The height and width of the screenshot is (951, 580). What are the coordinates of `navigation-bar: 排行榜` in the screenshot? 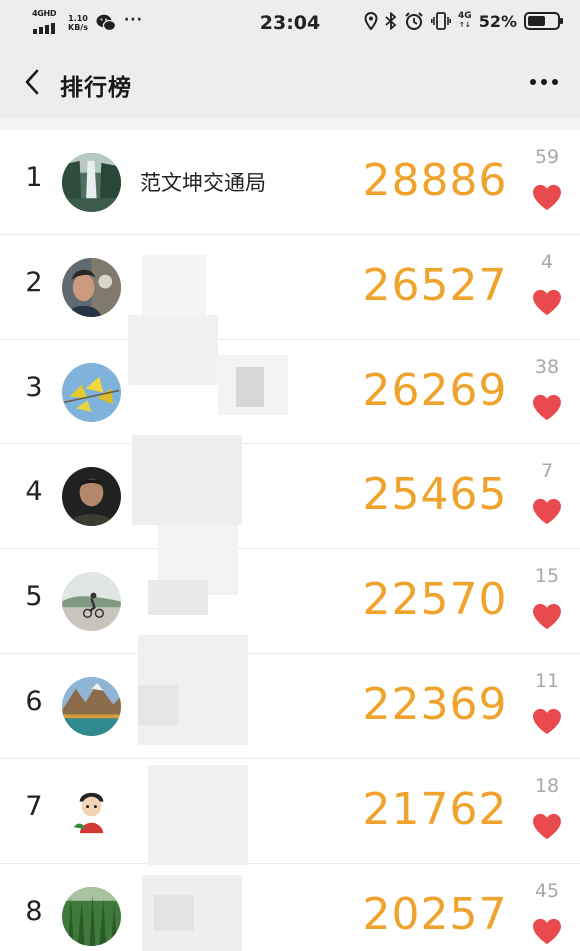 It's located at (290, 82).